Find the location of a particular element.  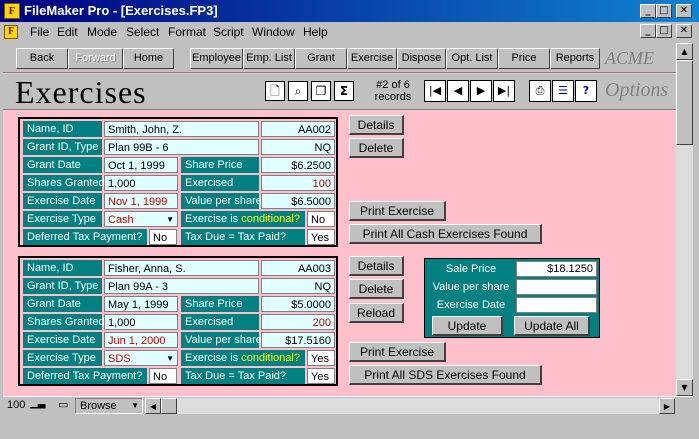

emp-list-button: Emp. List is located at coordinates (269, 58).